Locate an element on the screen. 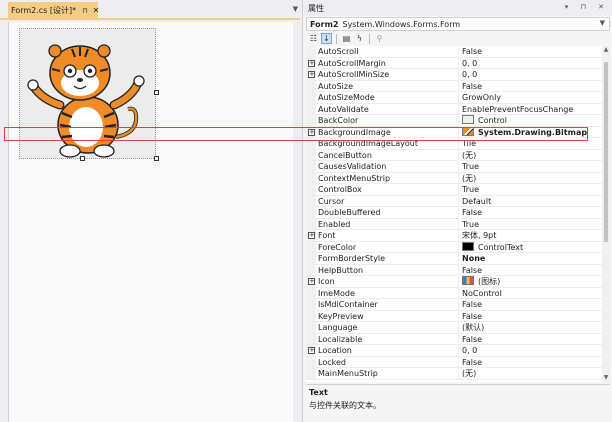 This screenshot has width=612, height=422. property-value: None is located at coordinates (529, 258).